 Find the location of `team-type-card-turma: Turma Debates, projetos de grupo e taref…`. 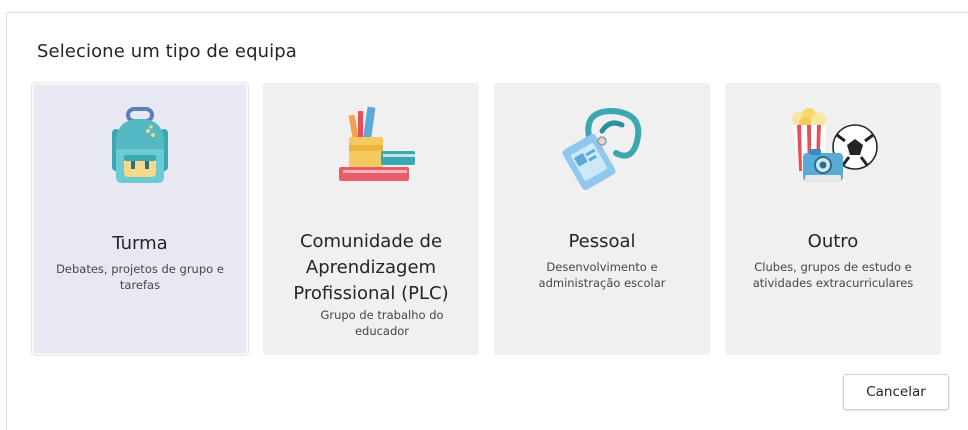

team-type-card-turma: Turma Debates, projetos de grupo e taref… is located at coordinates (140, 219).